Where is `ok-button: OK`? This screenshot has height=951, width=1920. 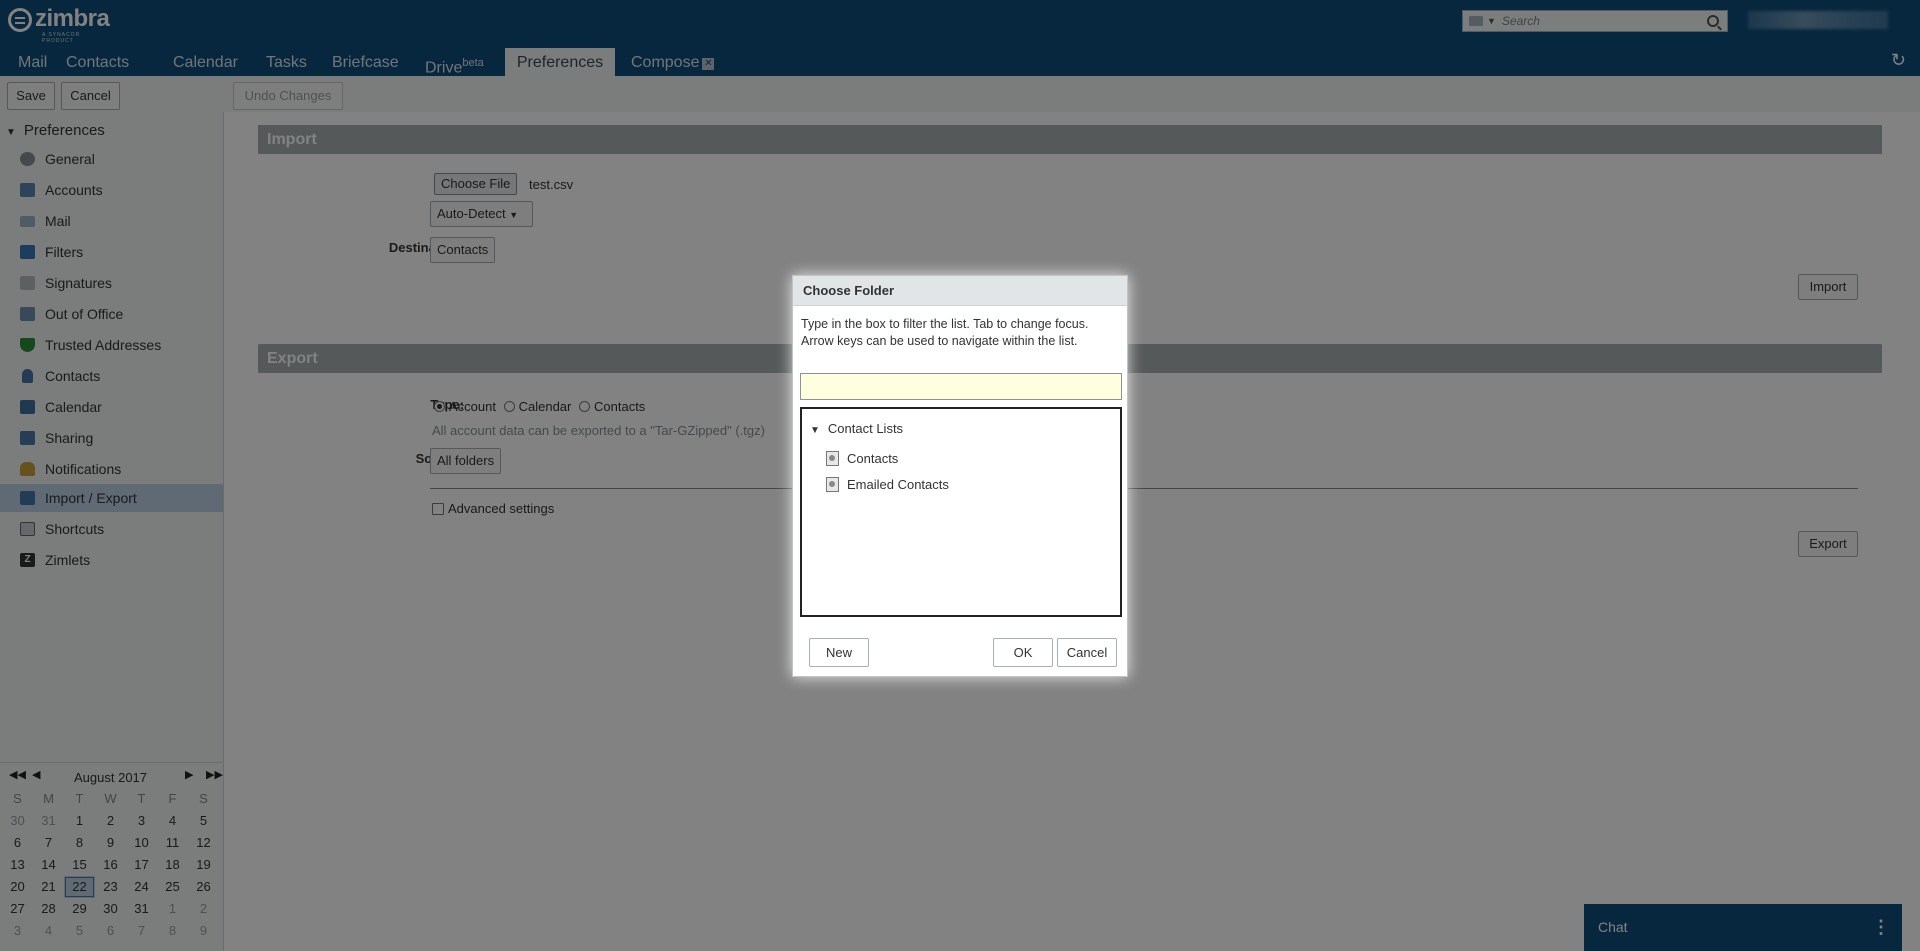 ok-button: OK is located at coordinates (1023, 652).